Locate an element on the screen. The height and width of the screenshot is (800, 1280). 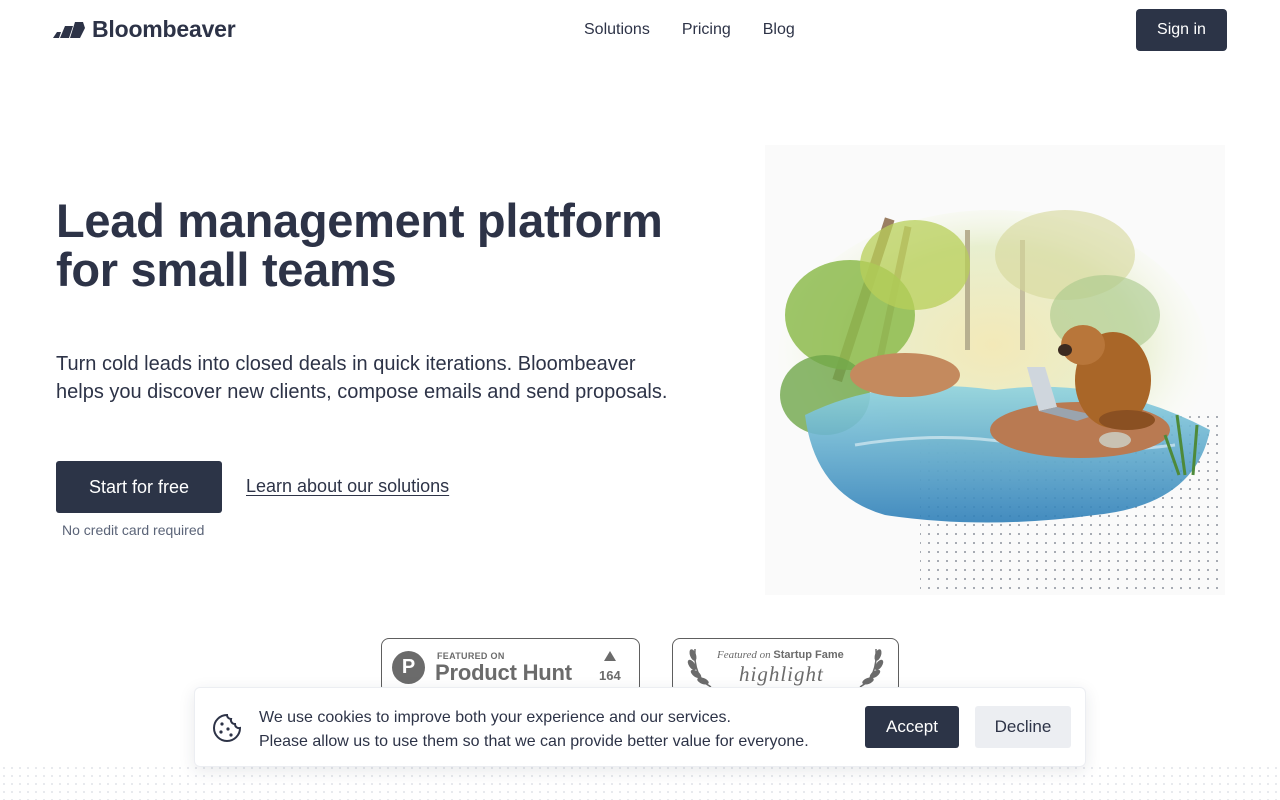
brand-logo: Bloombeaver is located at coordinates (144, 29).